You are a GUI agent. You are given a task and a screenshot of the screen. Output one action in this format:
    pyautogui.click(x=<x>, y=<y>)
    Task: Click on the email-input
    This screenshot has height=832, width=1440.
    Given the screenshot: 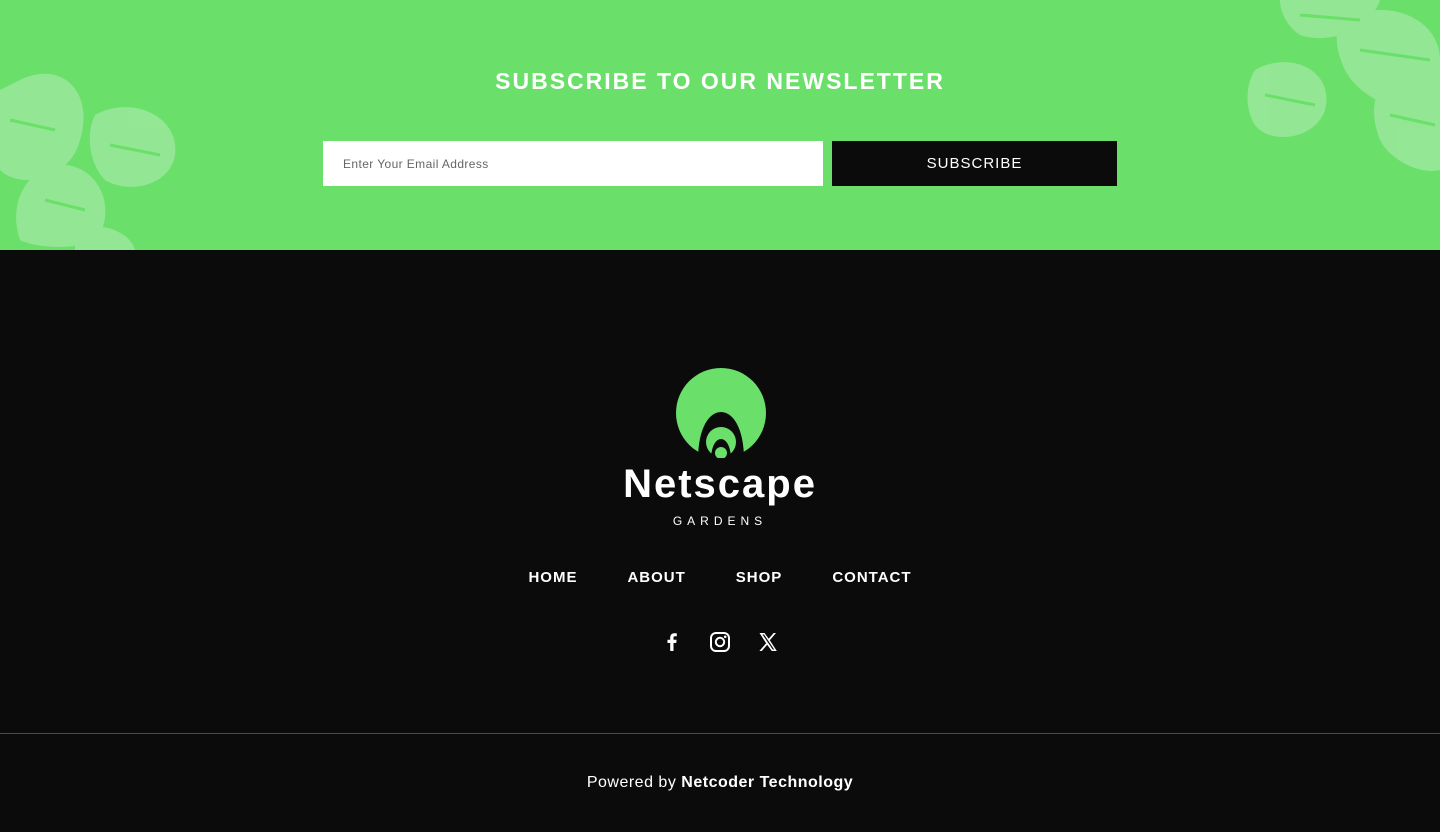 What is the action you would take?
    pyautogui.click(x=573, y=163)
    